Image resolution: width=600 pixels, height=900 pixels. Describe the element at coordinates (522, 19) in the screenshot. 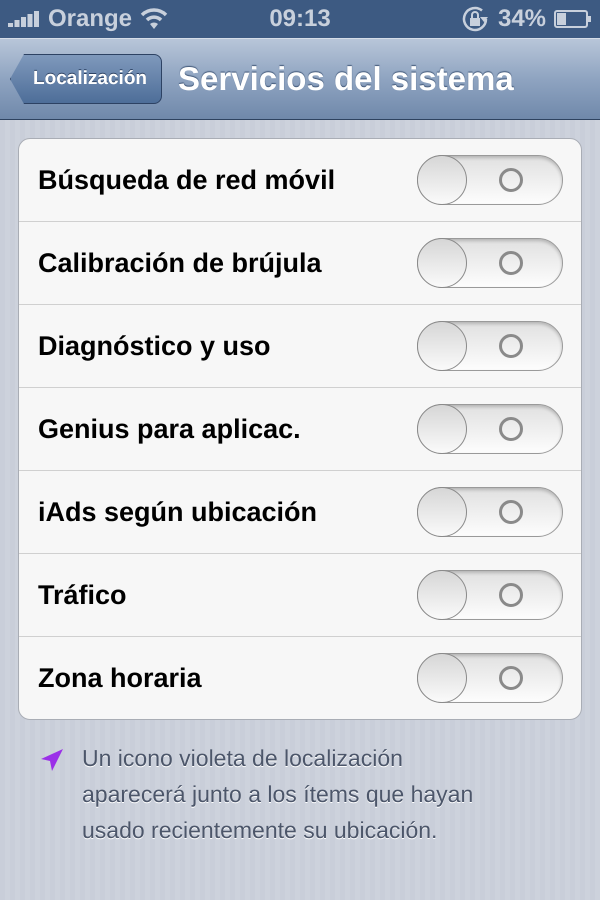

I see `battery-percent: 34%` at that location.